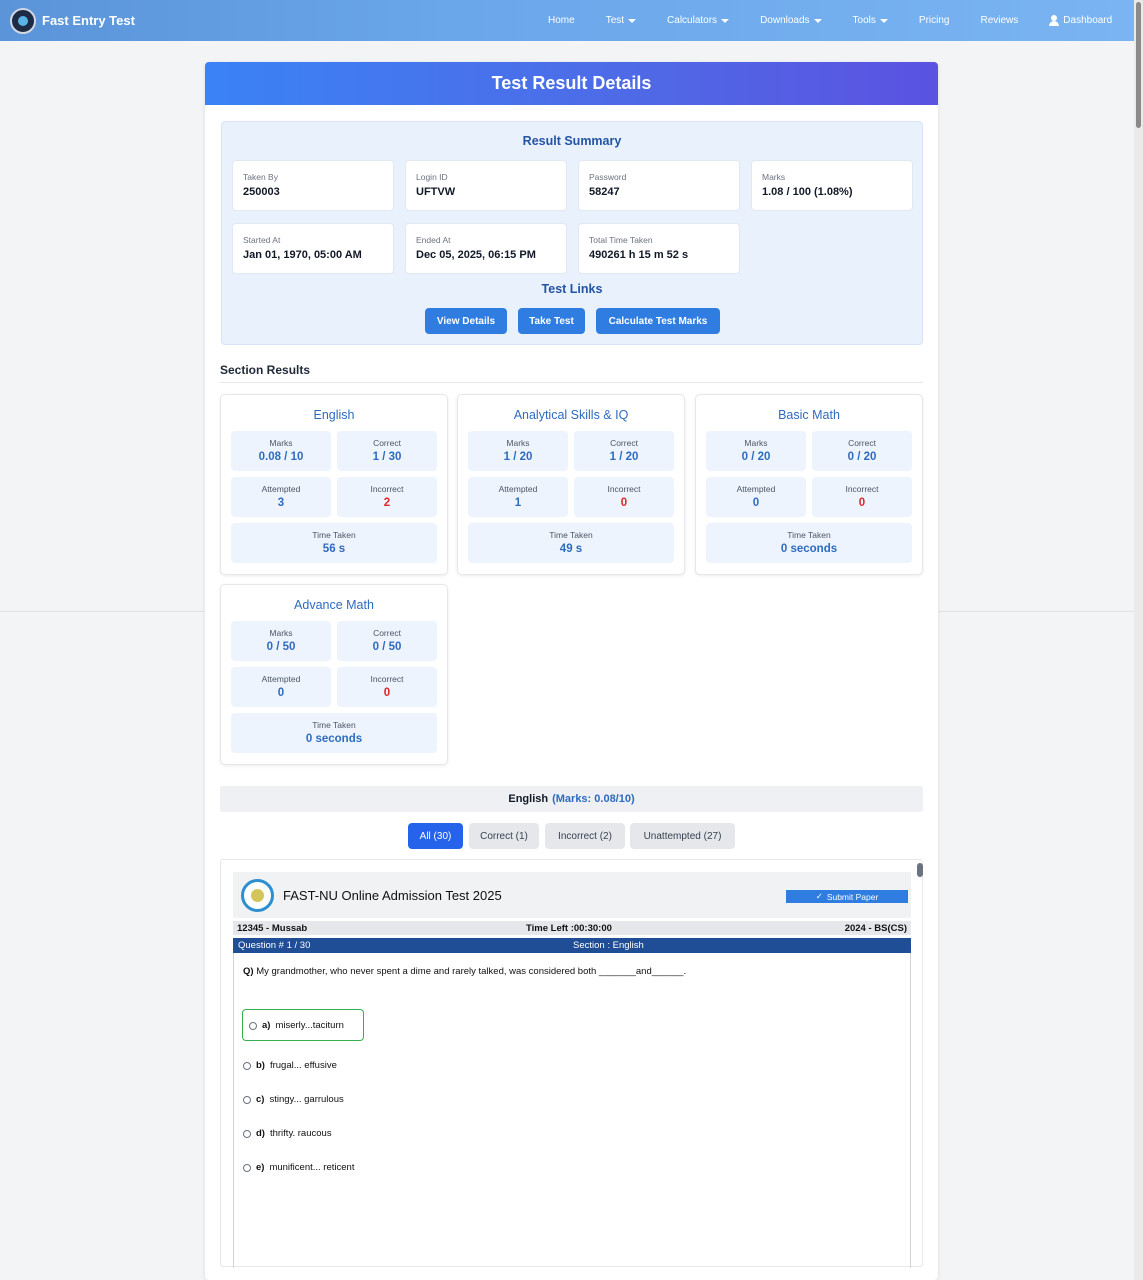 The width and height of the screenshot is (1143, 1280). What do you see at coordinates (1088, 20) in the screenshot?
I see `nav-dashboard-label: Dashboard` at bounding box center [1088, 20].